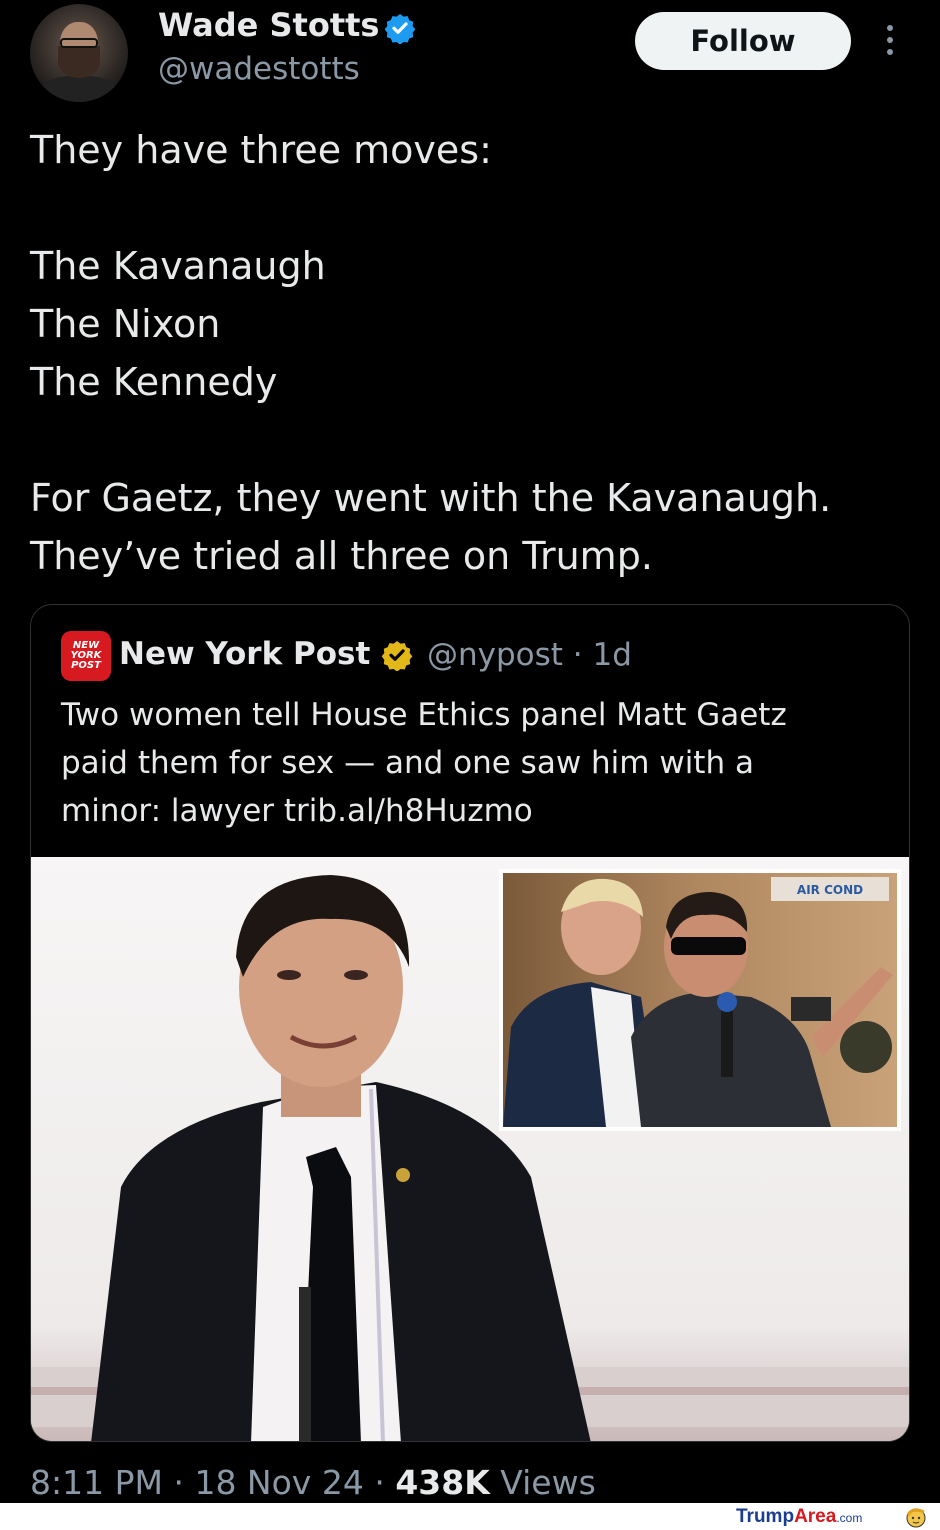 The width and height of the screenshot is (940, 1530). Describe the element at coordinates (268, 25) in the screenshot. I see `author-name: Wade Stotts` at that location.